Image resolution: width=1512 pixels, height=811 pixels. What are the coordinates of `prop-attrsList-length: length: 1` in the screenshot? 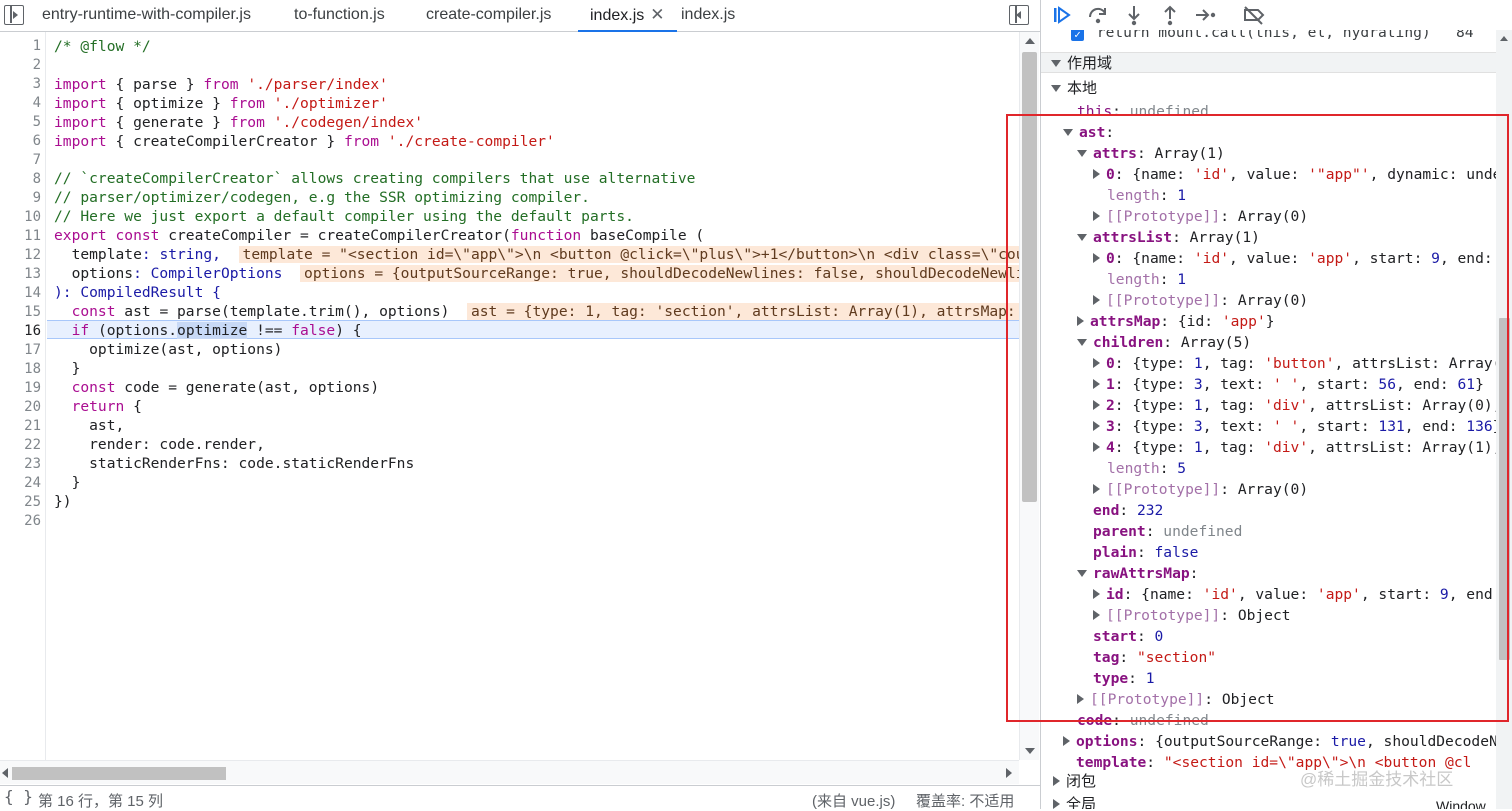 It's located at (1146, 279).